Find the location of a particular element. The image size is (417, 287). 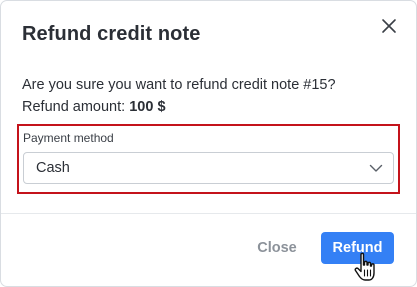

payment-method-label: Payment method is located at coordinates (68, 138).